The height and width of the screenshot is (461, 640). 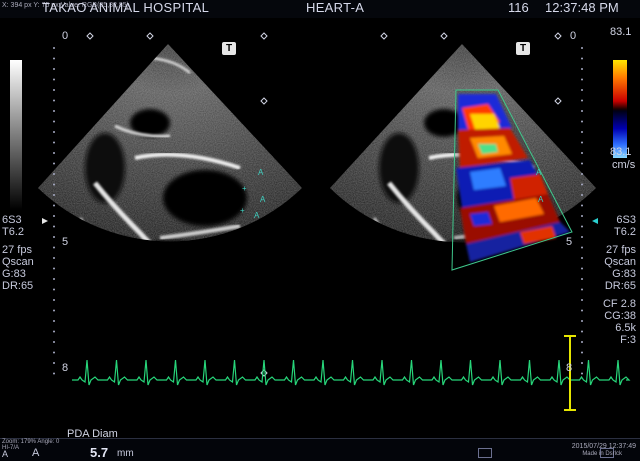 What do you see at coordinates (602, 454) in the screenshot?
I see `origin-info: Made in Dsrlck` at bounding box center [602, 454].